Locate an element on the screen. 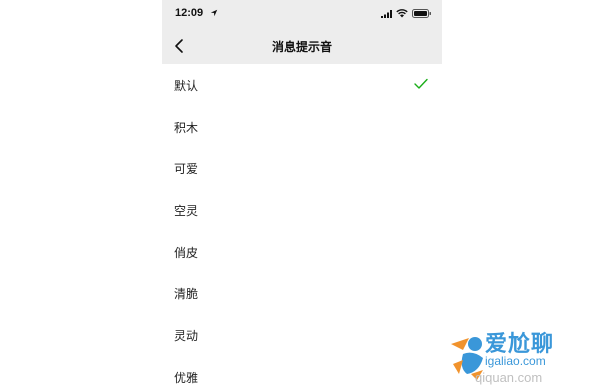 This screenshot has height=387, width=600. list-item-elegant: 优雅 is located at coordinates (302, 371).